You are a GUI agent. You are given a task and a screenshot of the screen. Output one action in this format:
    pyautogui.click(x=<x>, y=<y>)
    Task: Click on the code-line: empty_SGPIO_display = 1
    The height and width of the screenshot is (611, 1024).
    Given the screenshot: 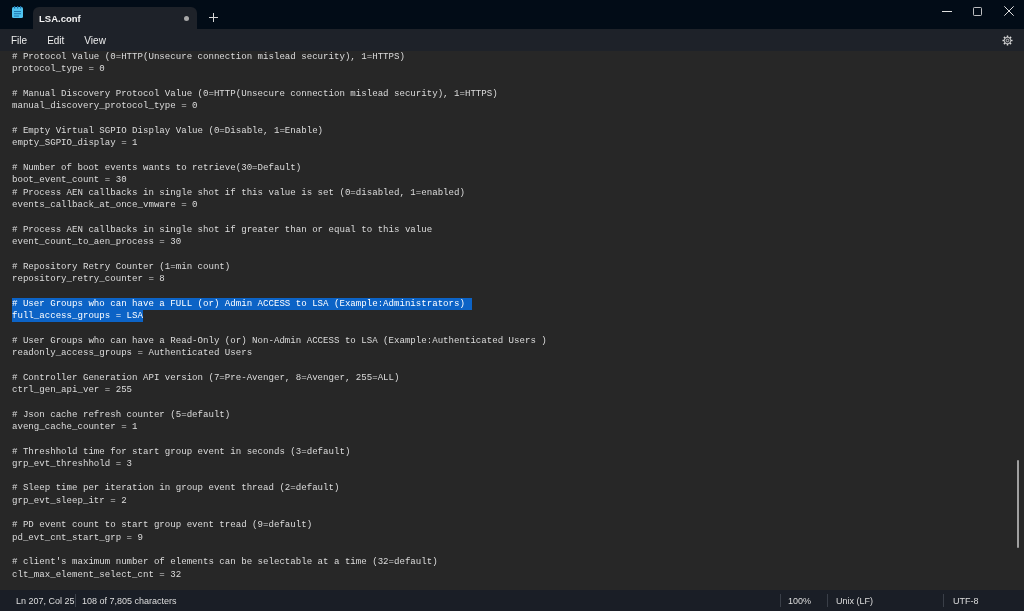 What is the action you would take?
    pyautogui.click(x=75, y=143)
    